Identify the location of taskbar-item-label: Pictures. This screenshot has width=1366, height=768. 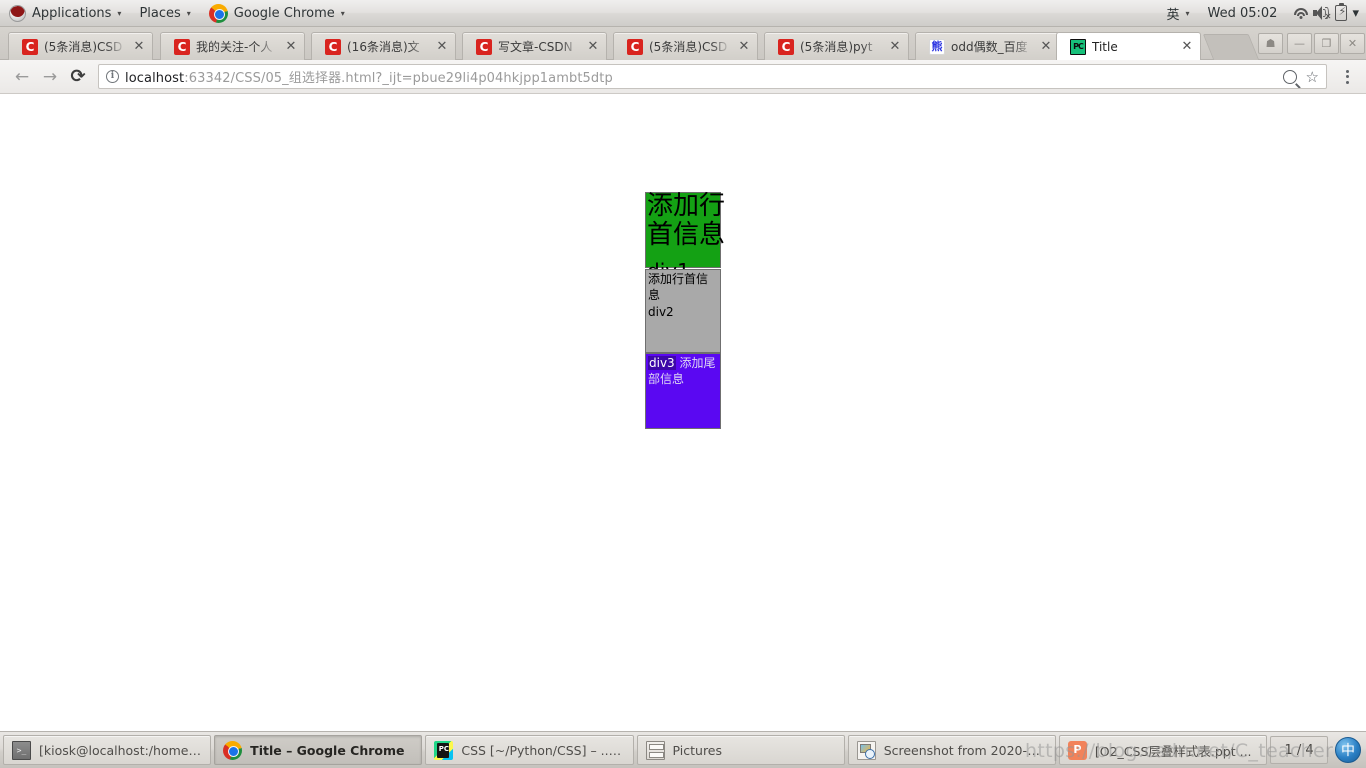
(697, 750).